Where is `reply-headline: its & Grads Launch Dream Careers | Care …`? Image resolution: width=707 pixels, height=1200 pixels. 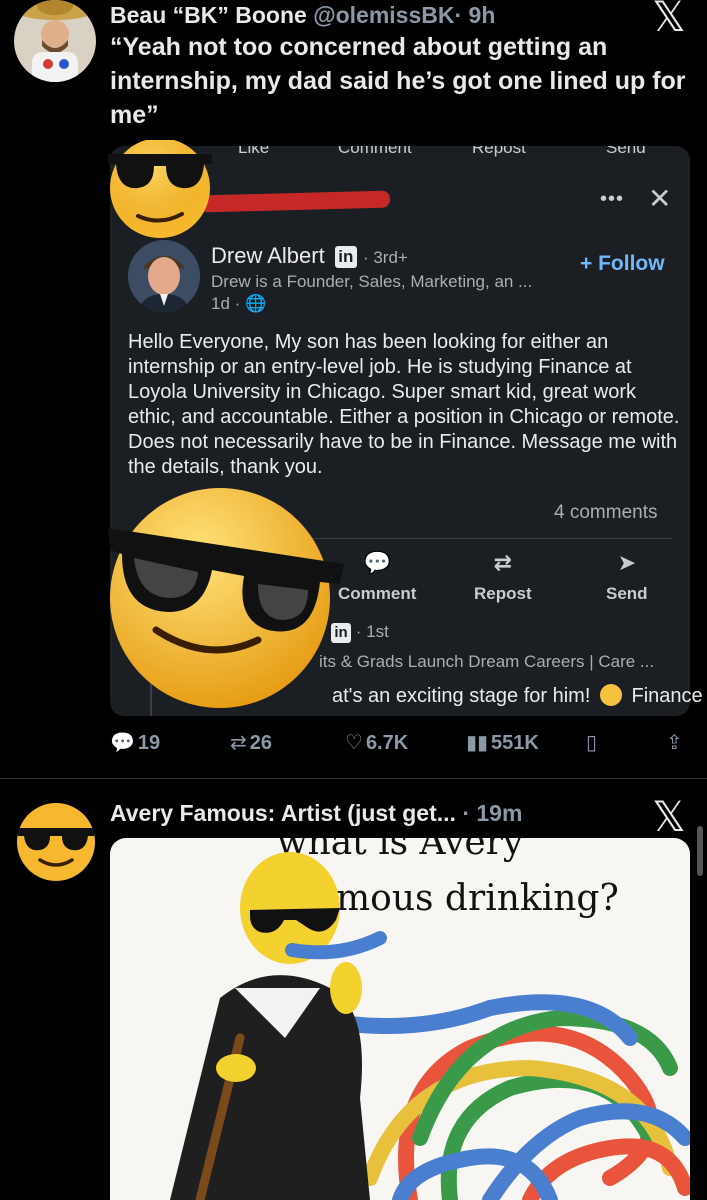
reply-headline: its & Grads Launch Dream Careers | Care … is located at coordinates (487, 661).